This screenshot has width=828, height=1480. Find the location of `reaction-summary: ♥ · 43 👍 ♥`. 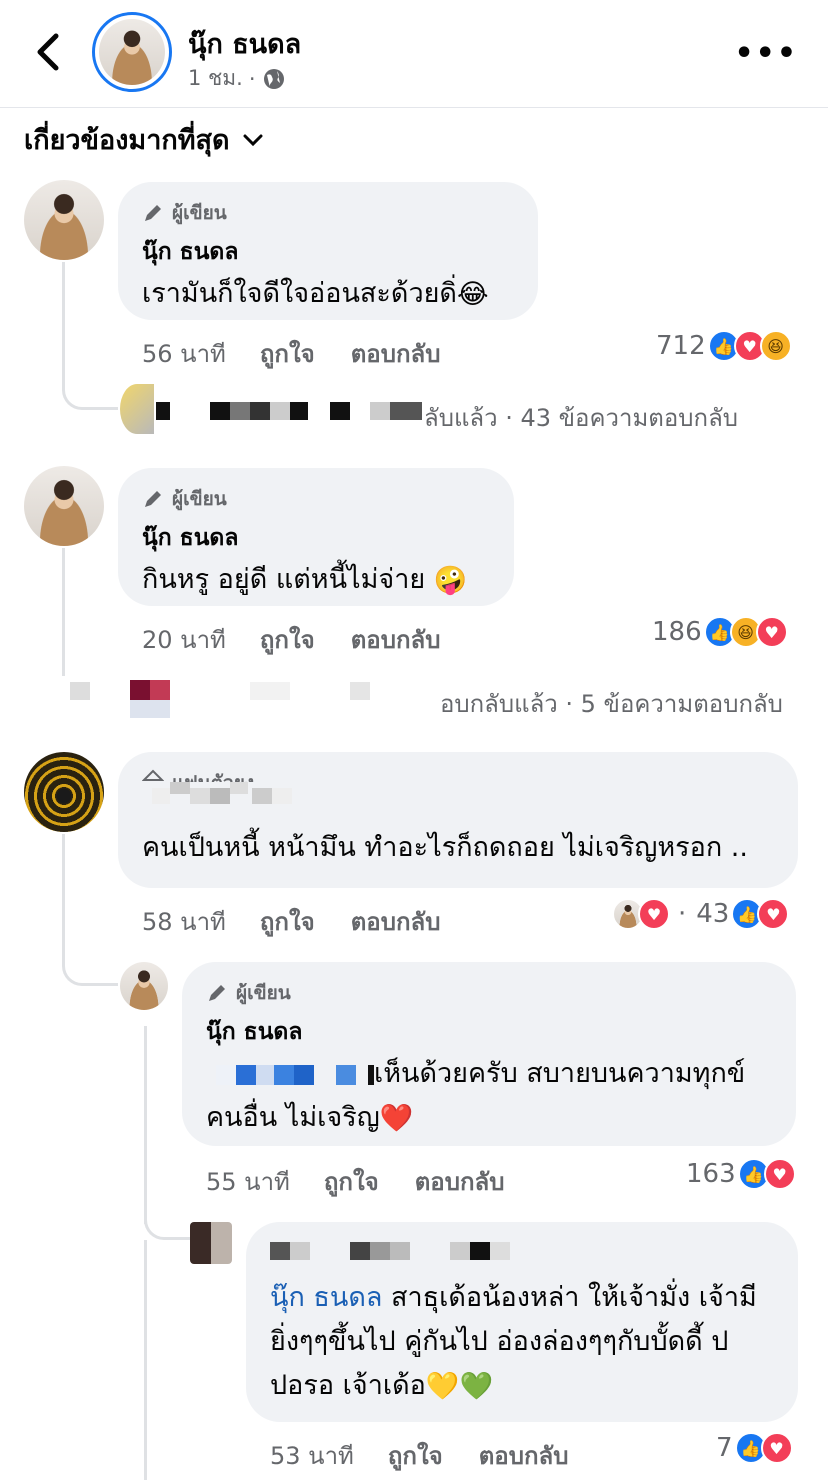

reaction-summary: ♥ · 43 👍 ♥ is located at coordinates (701, 914).